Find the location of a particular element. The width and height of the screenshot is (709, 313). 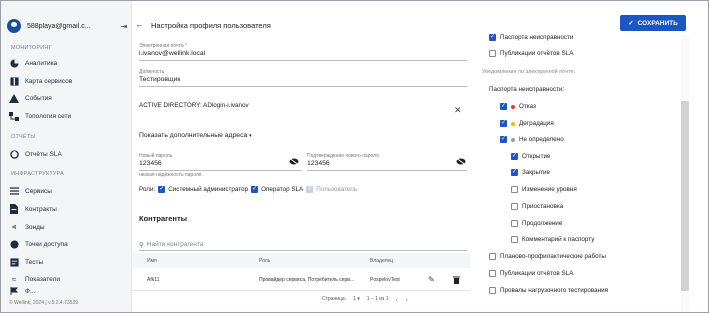

sidebar-item-label: Аналитика is located at coordinates (41, 63).